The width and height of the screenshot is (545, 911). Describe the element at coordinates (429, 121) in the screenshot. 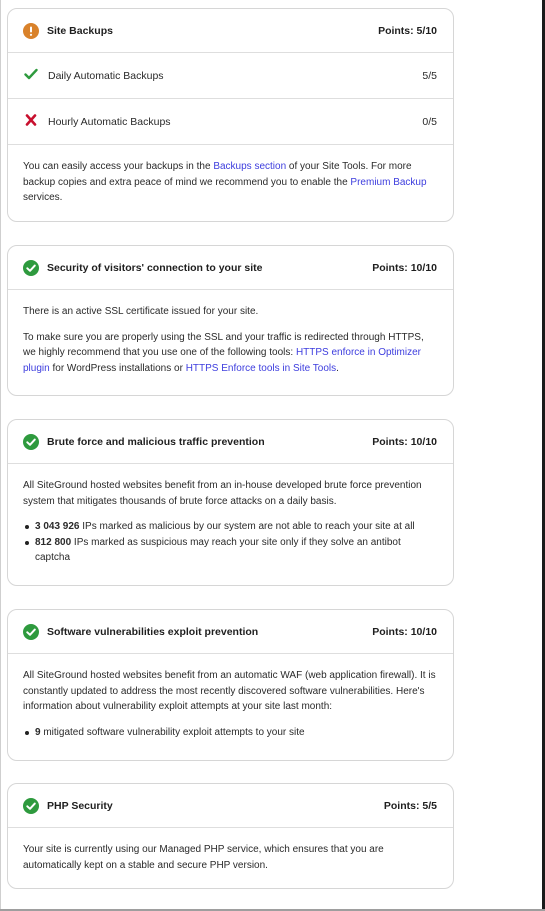

I see `row-points: 0/5` at that location.